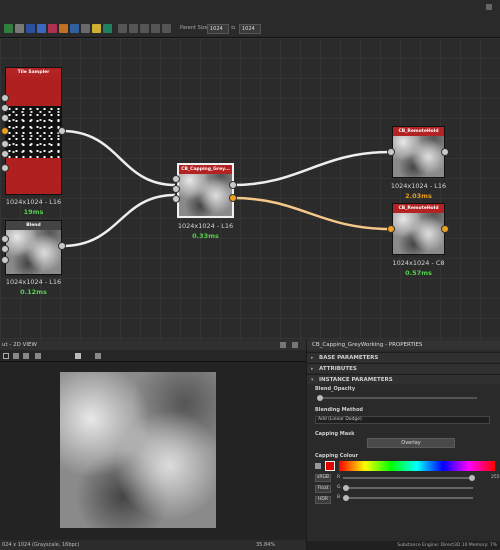  Describe the element at coordinates (339, 477) in the screenshot. I see `channel-r-label: R` at that location.